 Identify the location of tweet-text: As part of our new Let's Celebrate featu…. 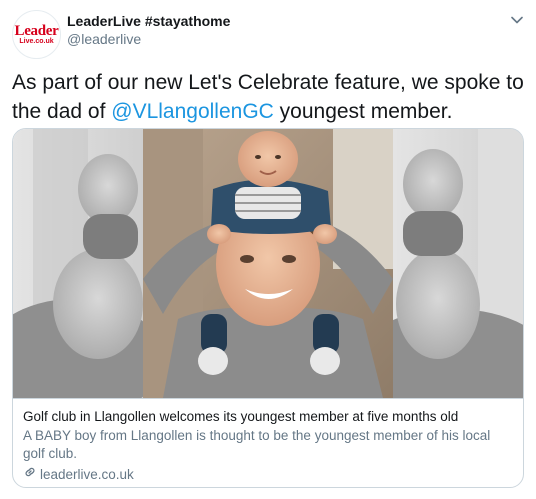
(268, 97).